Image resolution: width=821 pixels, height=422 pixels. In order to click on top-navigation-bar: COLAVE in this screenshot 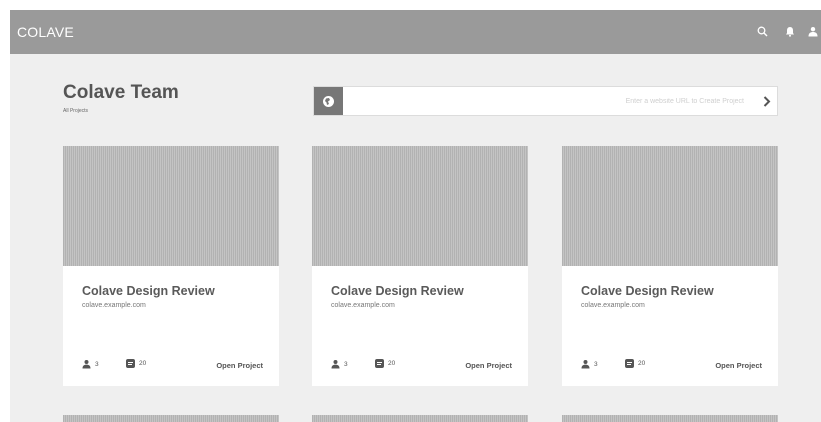, I will do `click(415, 32)`.